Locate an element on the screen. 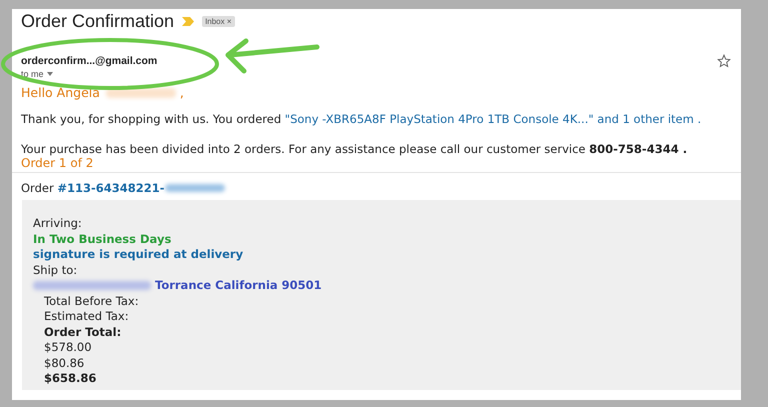  shipping-address: Torrance California 90501 is located at coordinates (238, 286).